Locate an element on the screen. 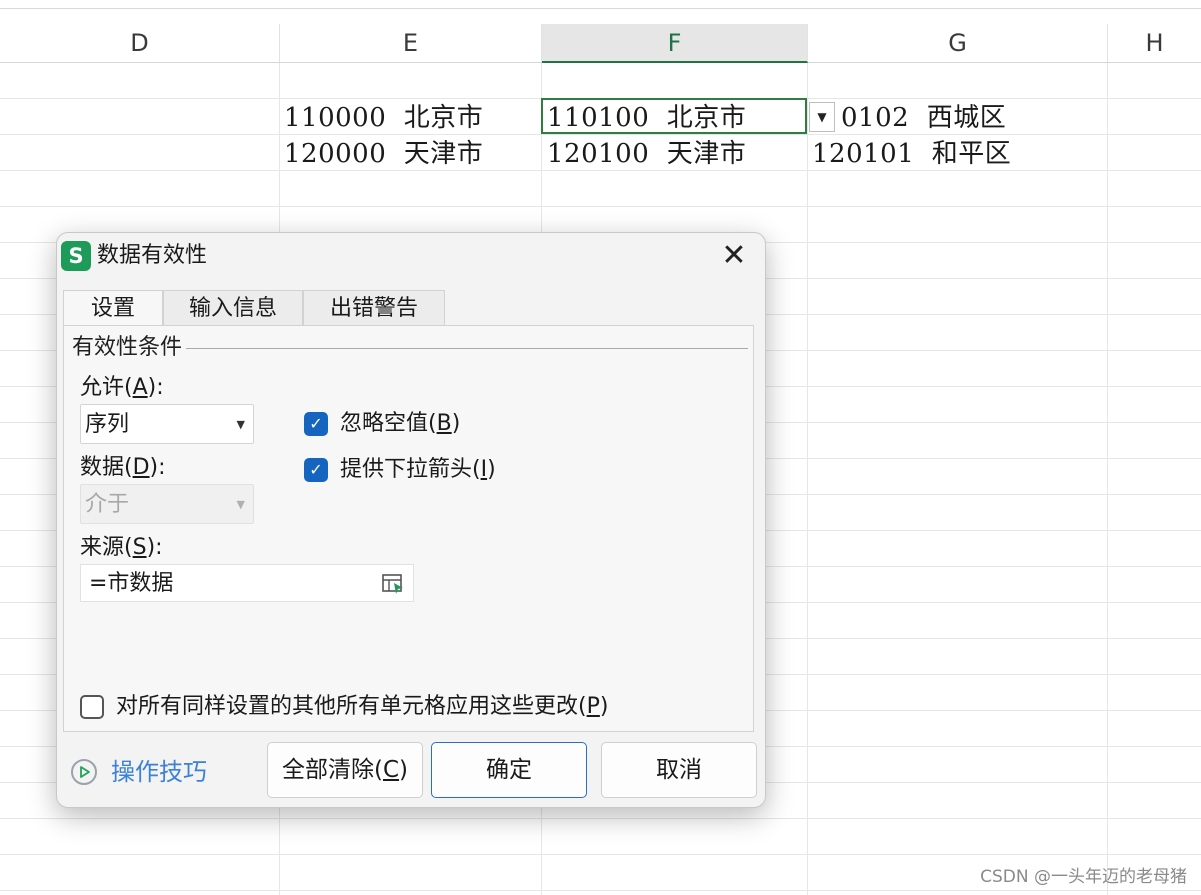 Image resolution: width=1201 pixels, height=895 pixels. close-icon: ✕ is located at coordinates (734, 256).